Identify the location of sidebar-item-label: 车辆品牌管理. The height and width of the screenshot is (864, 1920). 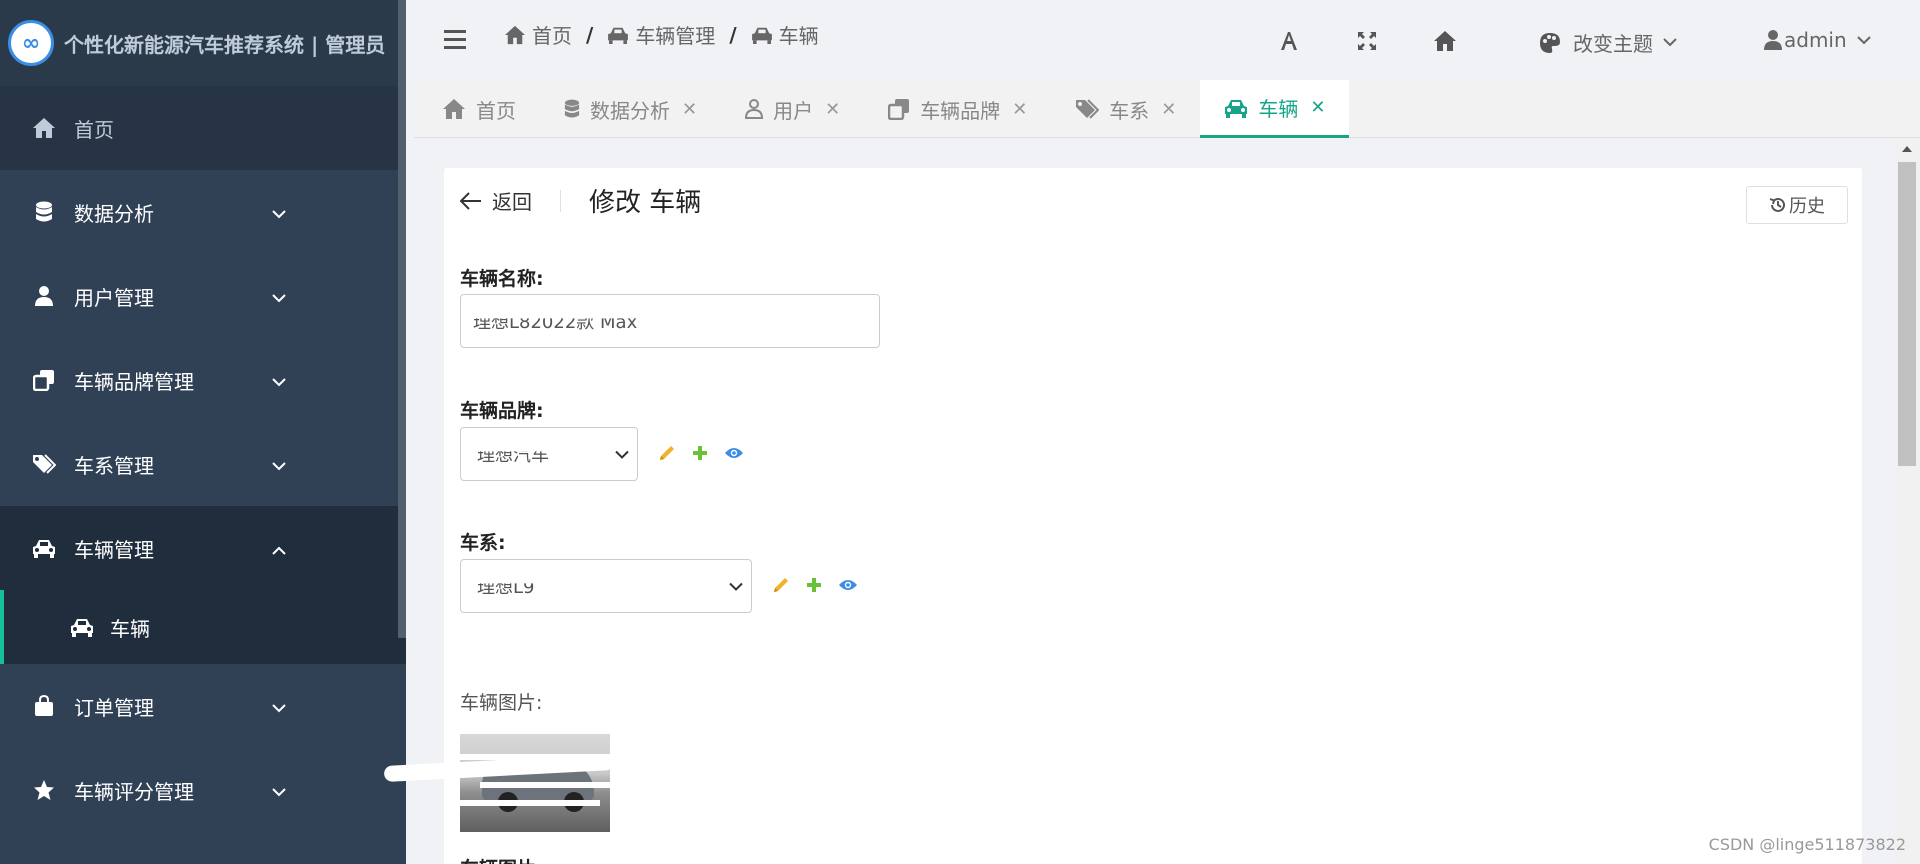
(134, 381).